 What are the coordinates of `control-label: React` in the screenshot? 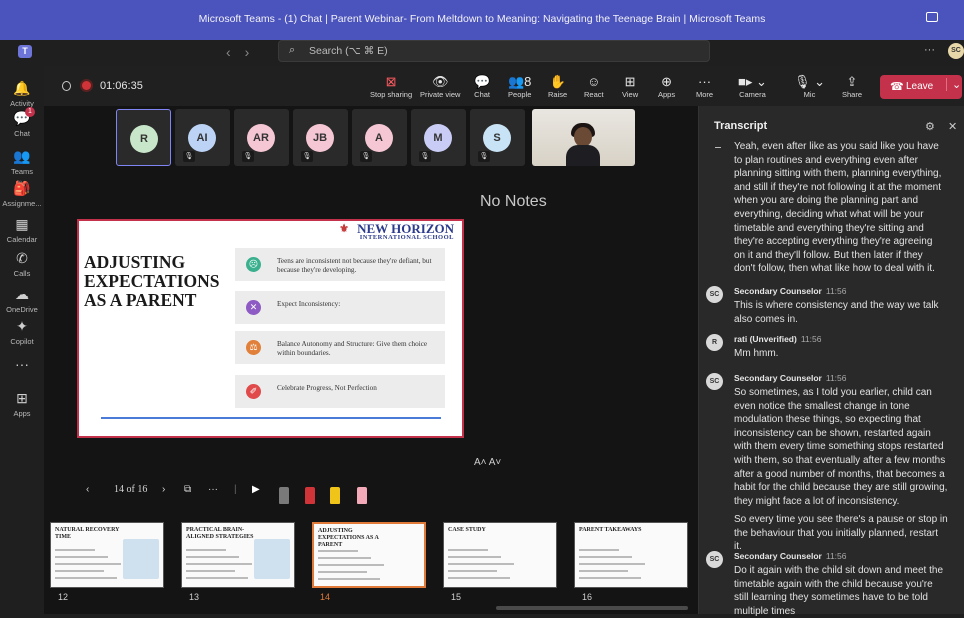 It's located at (594, 94).